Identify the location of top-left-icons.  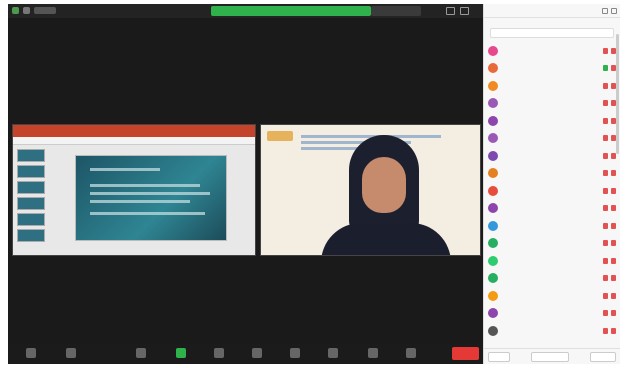
(34, 10).